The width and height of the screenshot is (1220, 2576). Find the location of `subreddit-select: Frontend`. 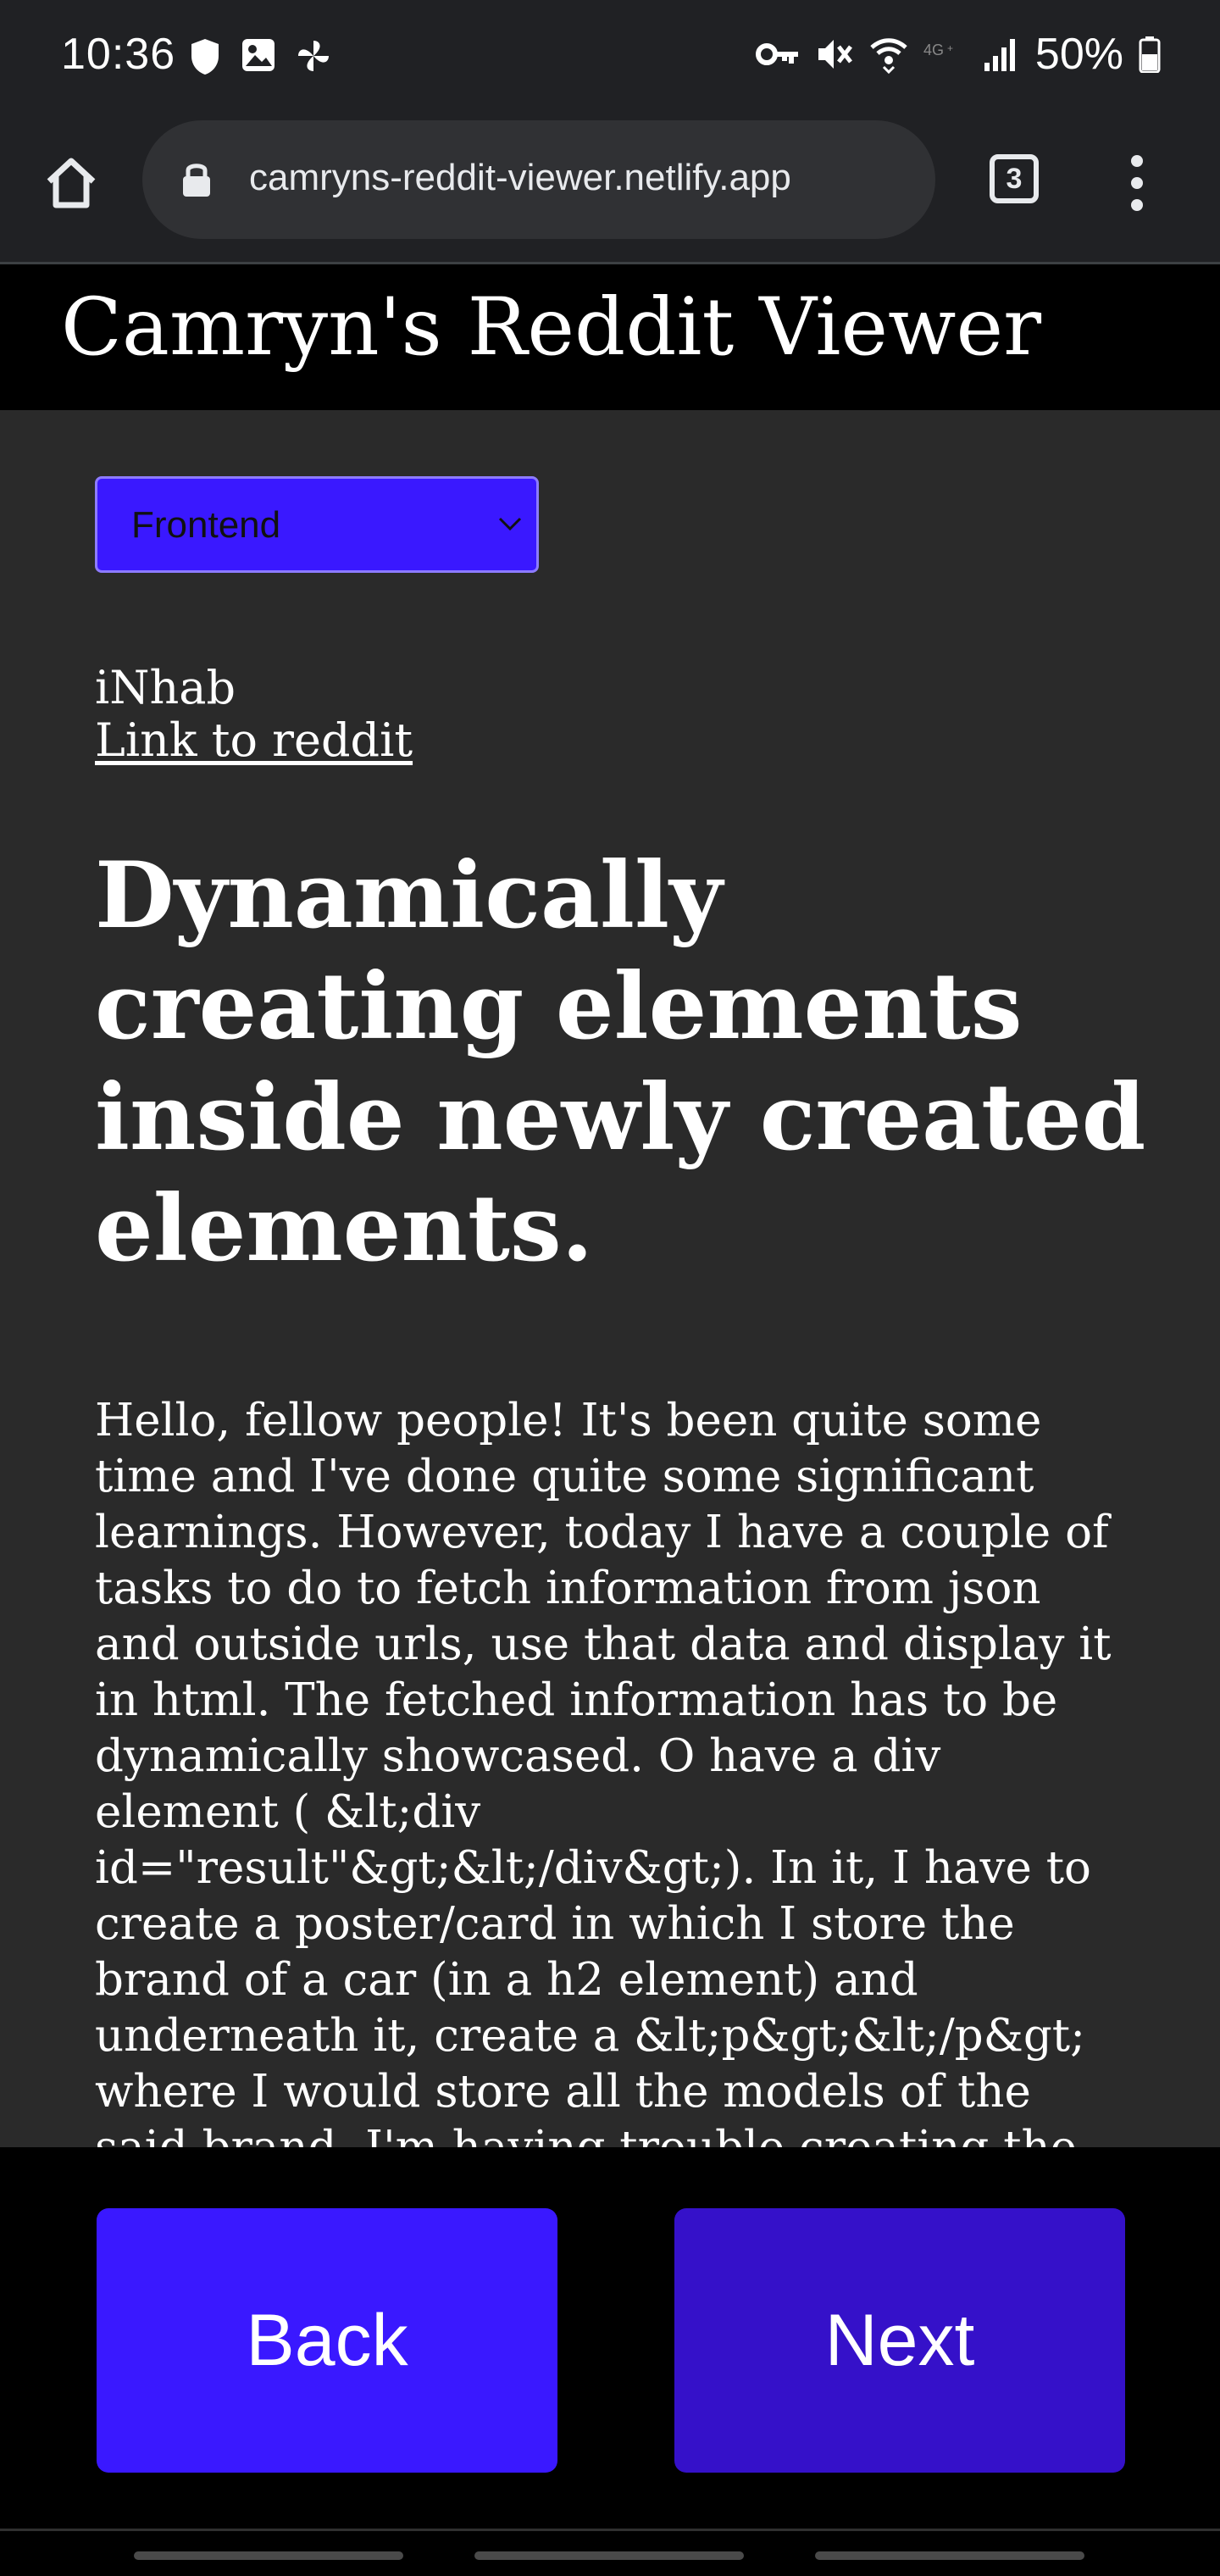

subreddit-select: Frontend is located at coordinates (317, 524).